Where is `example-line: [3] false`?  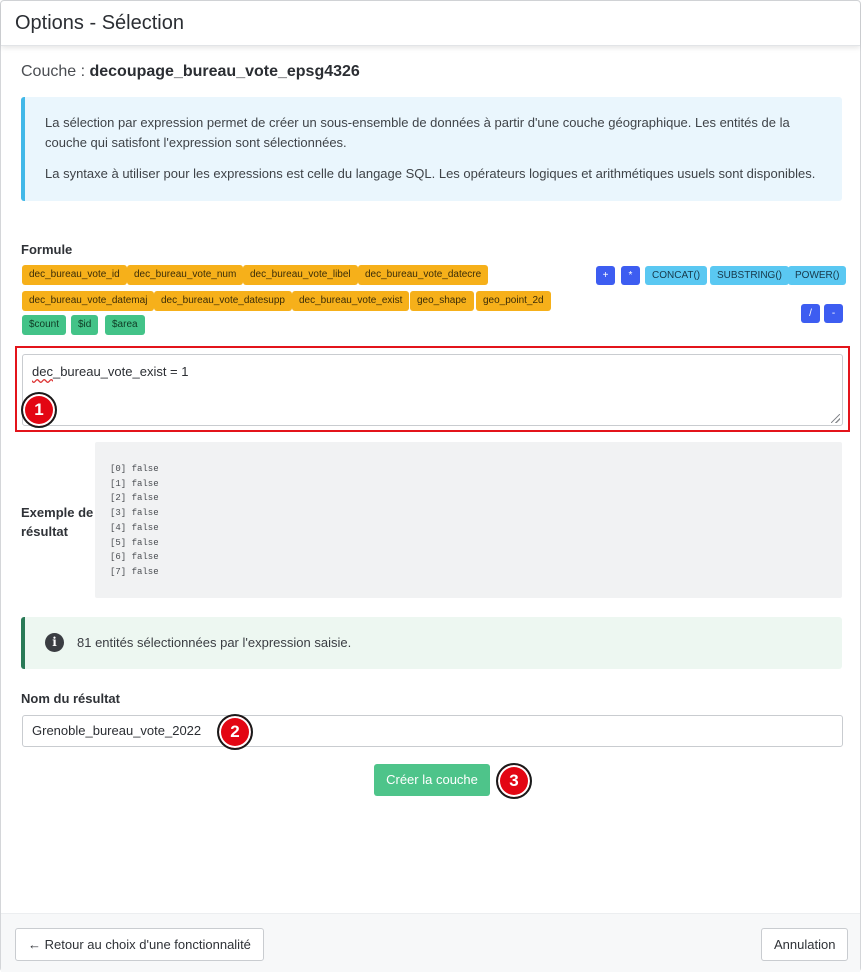
example-line: [3] false is located at coordinates (134, 513).